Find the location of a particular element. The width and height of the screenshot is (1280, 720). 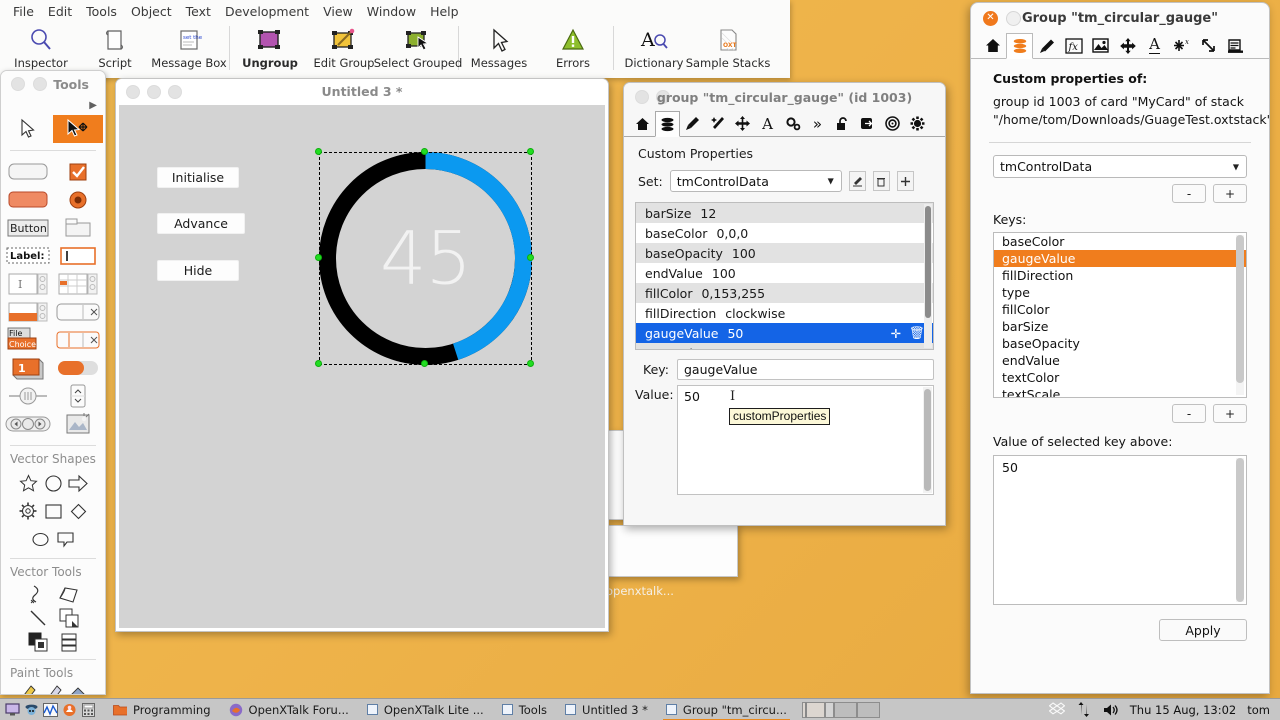

tab-send is located at coordinates (867, 123).